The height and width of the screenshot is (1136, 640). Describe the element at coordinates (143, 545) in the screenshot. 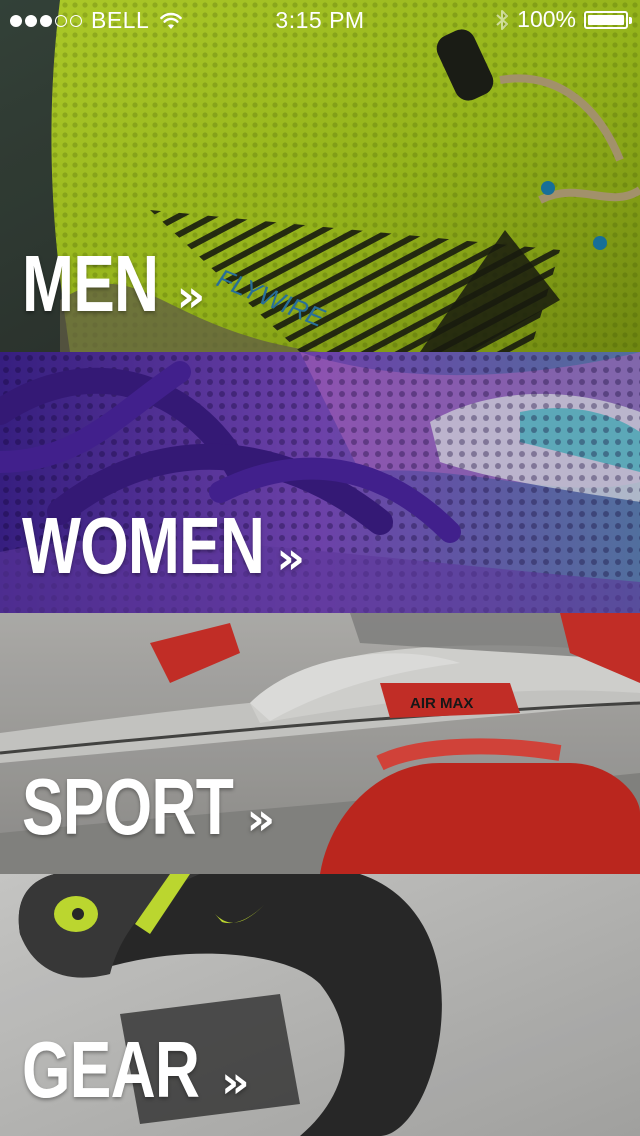

I see `women-title: WOMEN` at that location.